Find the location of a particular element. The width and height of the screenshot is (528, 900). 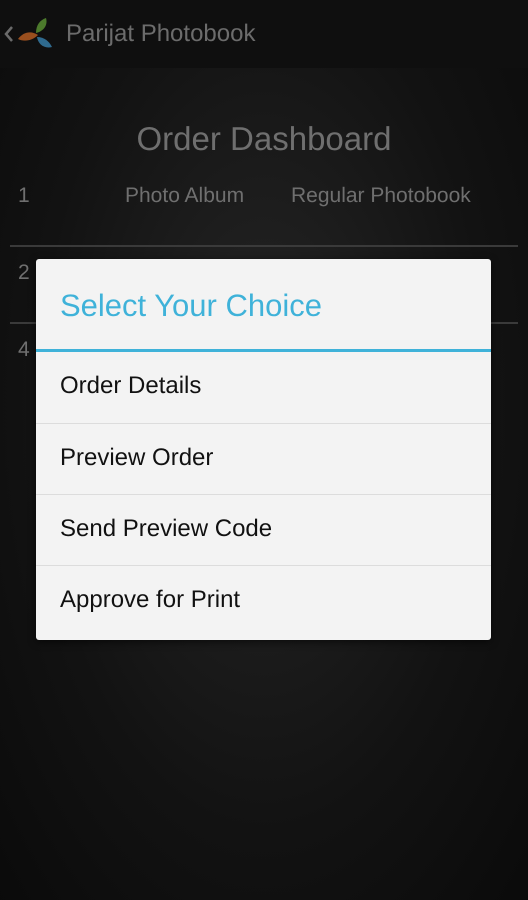

table-cell-text: Photo Album is located at coordinates (185, 196).